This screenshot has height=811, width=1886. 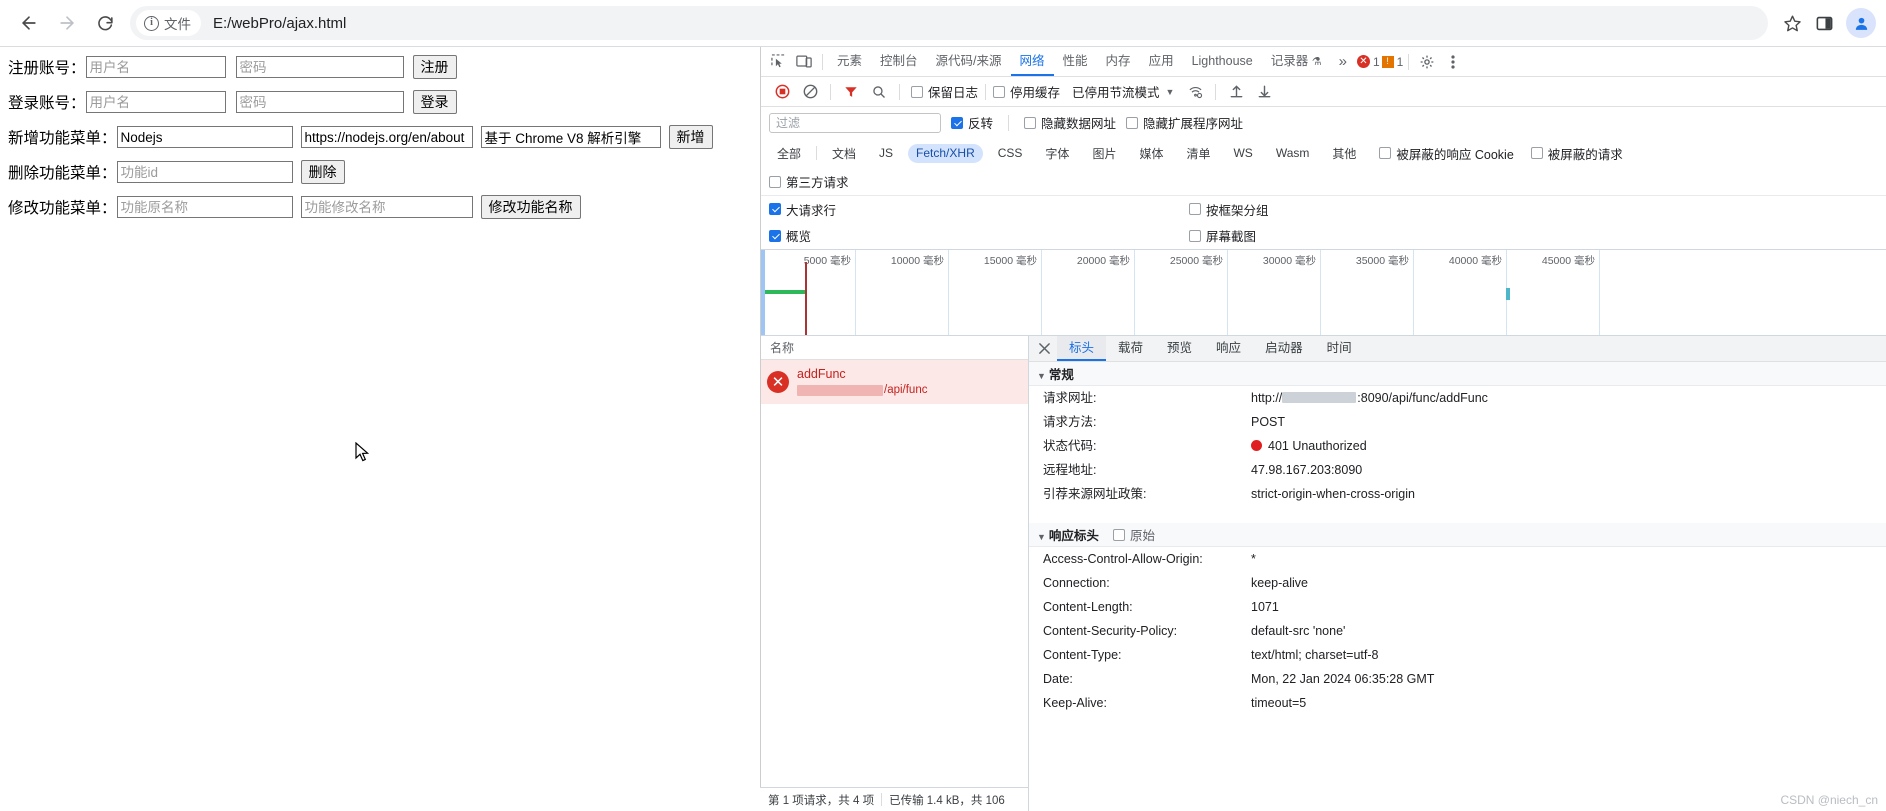 I want to click on tab-application: 应用, so click(x=1161, y=61).